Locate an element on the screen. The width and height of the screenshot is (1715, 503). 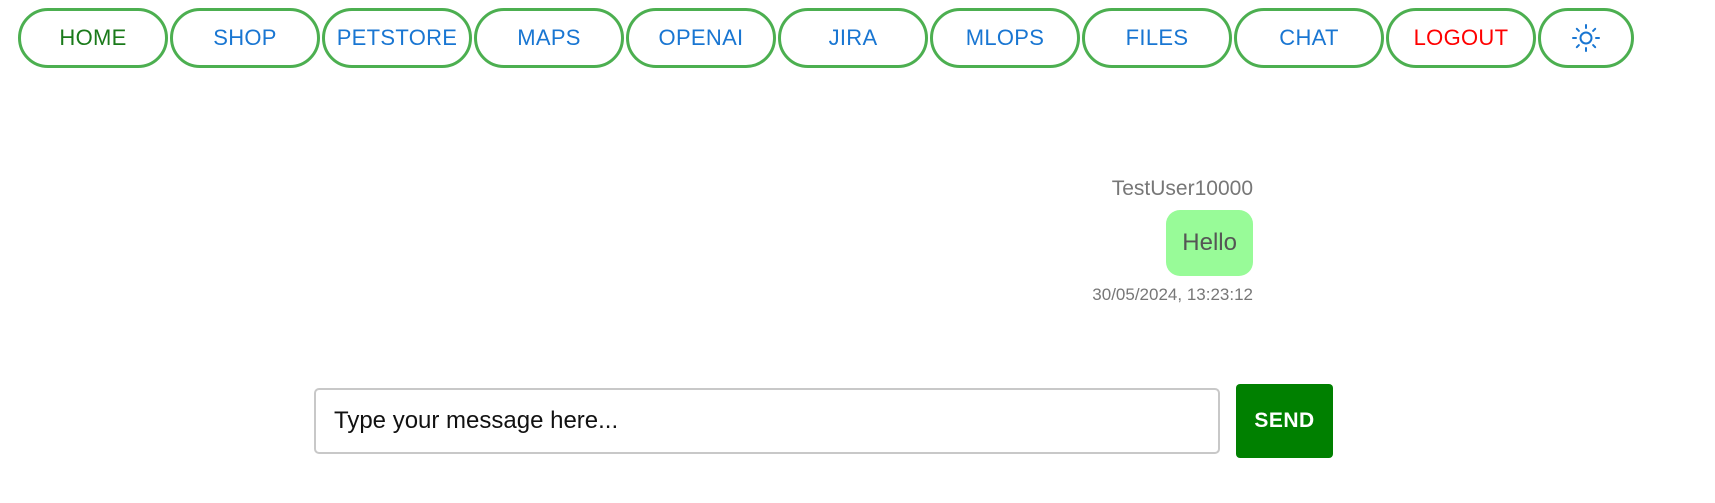
message-composer: SEND is located at coordinates (823, 421).